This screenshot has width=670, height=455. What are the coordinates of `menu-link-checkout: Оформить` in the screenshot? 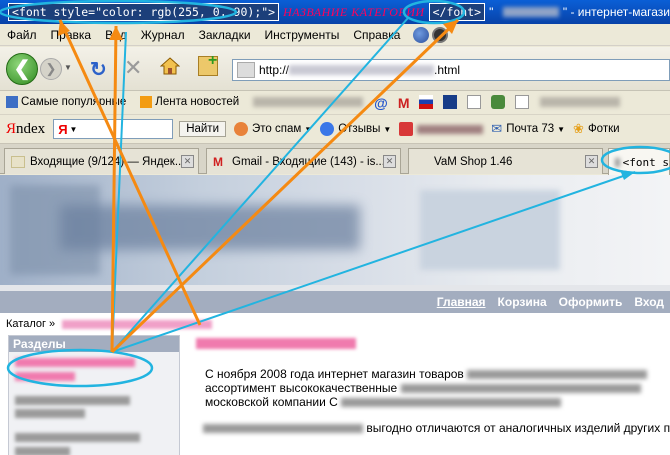 It's located at (591, 302).